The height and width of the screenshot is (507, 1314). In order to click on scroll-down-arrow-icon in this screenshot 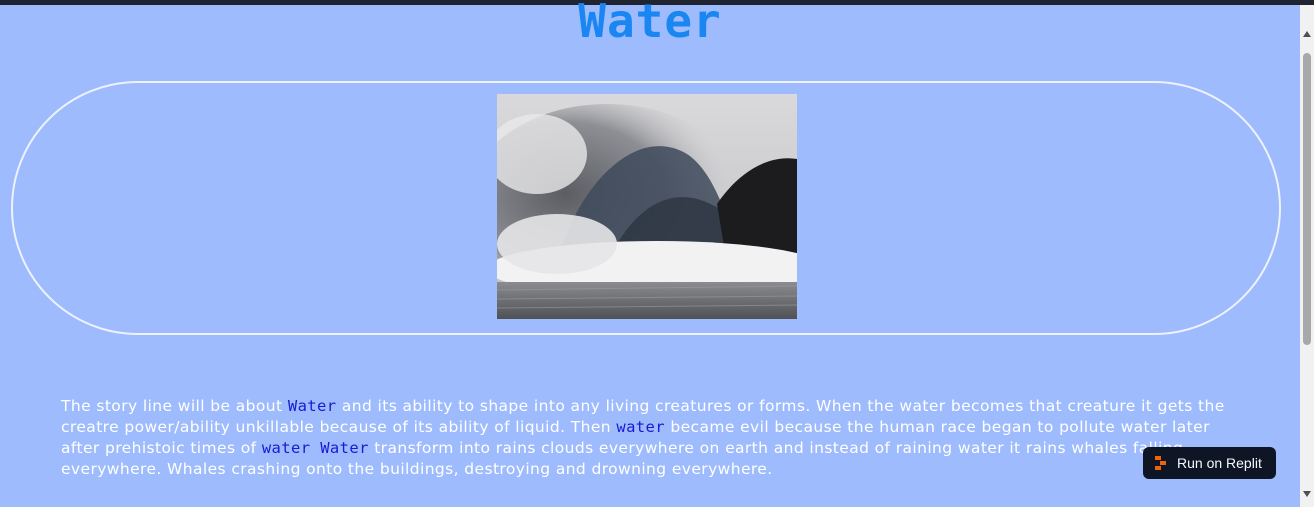, I will do `click(1307, 494)`.